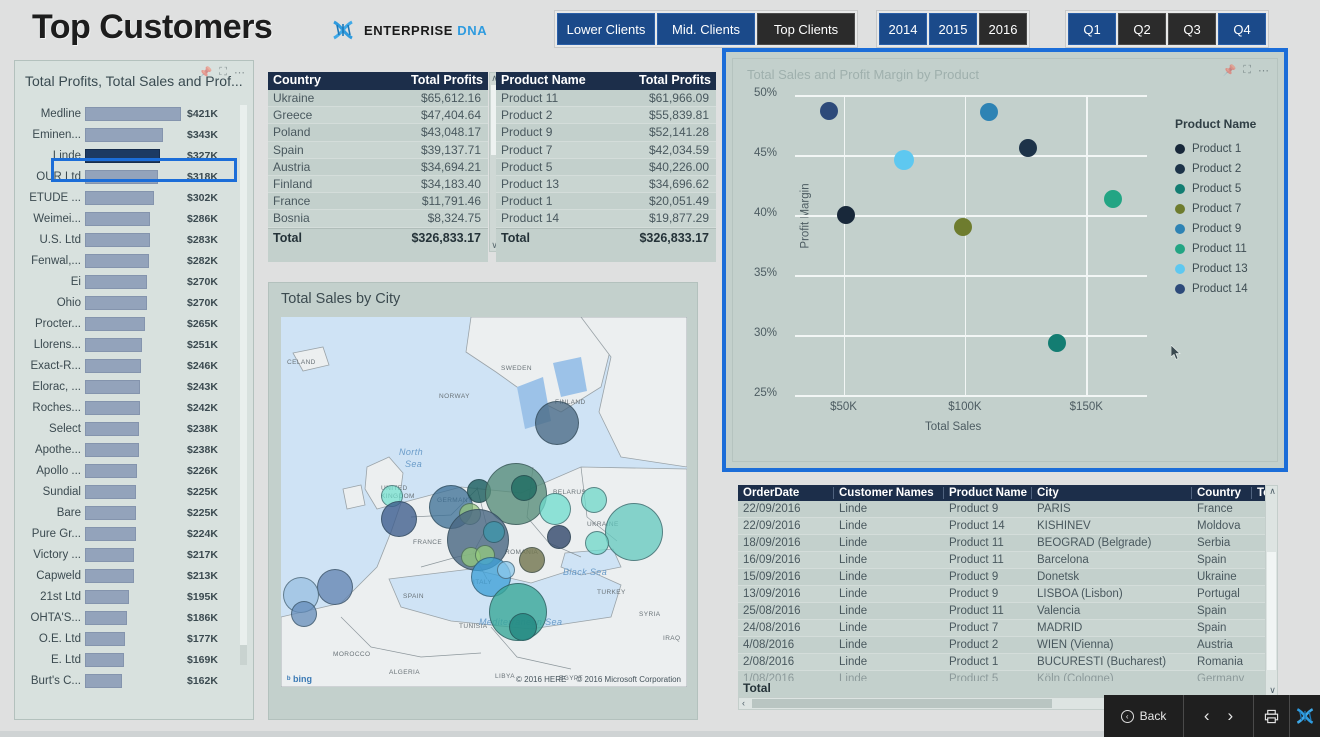 The width and height of the screenshot is (1320, 737). I want to click on table-row: Austria $34,694.21, so click(378, 167).